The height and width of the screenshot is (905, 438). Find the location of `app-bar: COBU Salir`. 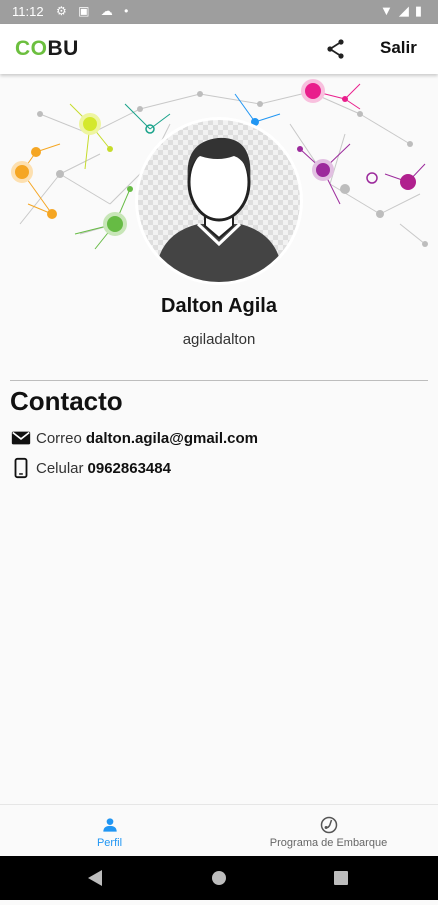

app-bar: COBU Salir is located at coordinates (219, 49).